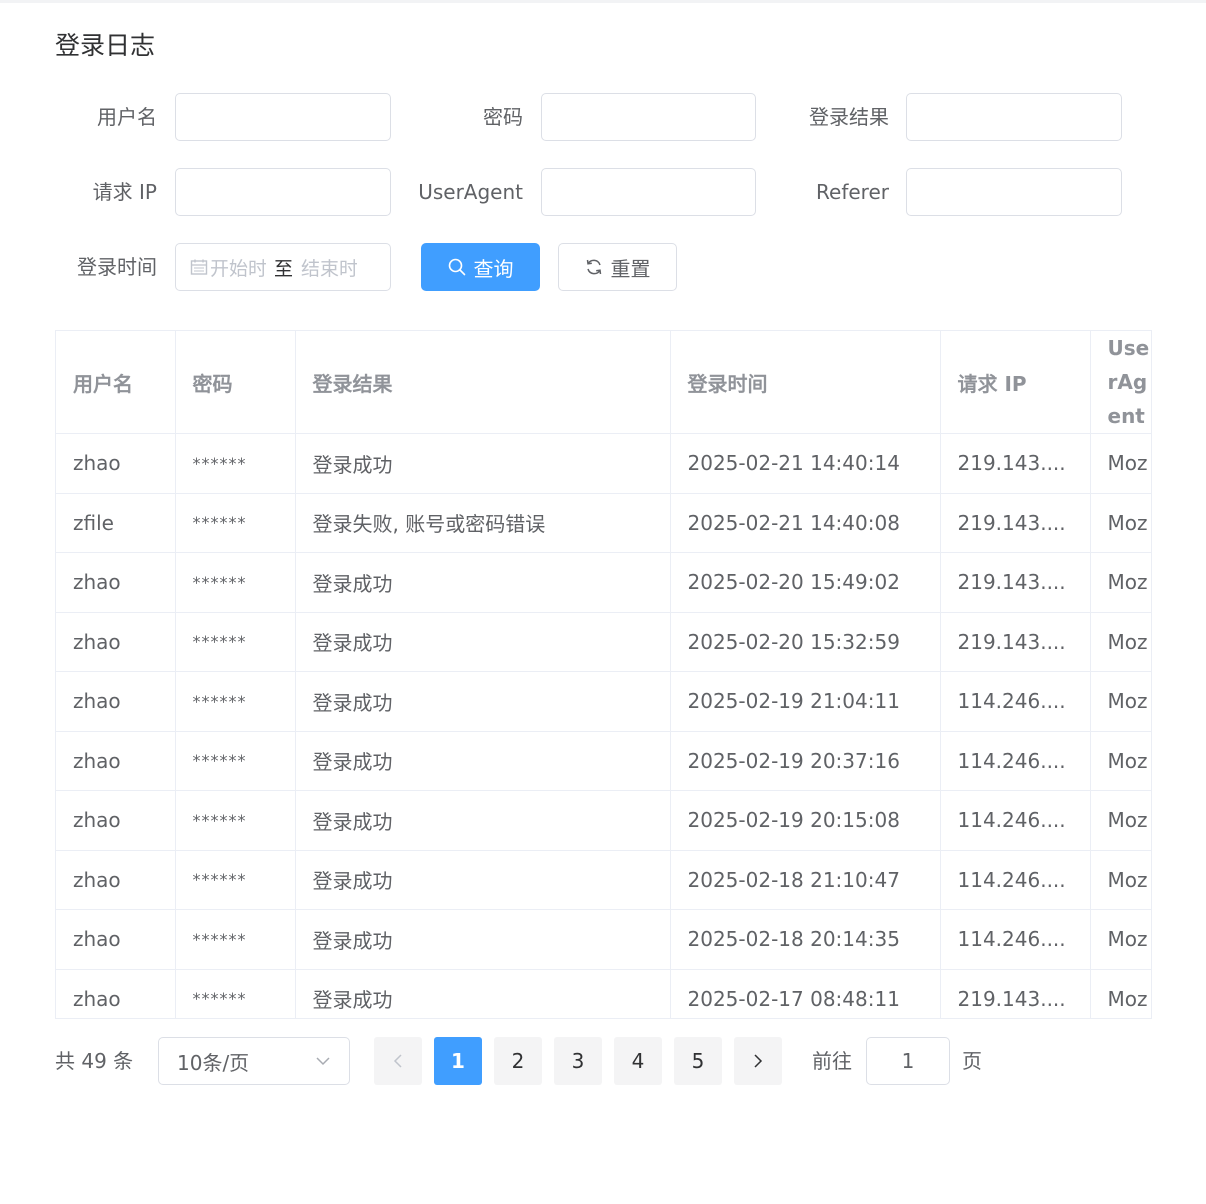 Image resolution: width=1206 pixels, height=1204 pixels. What do you see at coordinates (323, 1061) in the screenshot?
I see `chevron-down-icon` at bounding box center [323, 1061].